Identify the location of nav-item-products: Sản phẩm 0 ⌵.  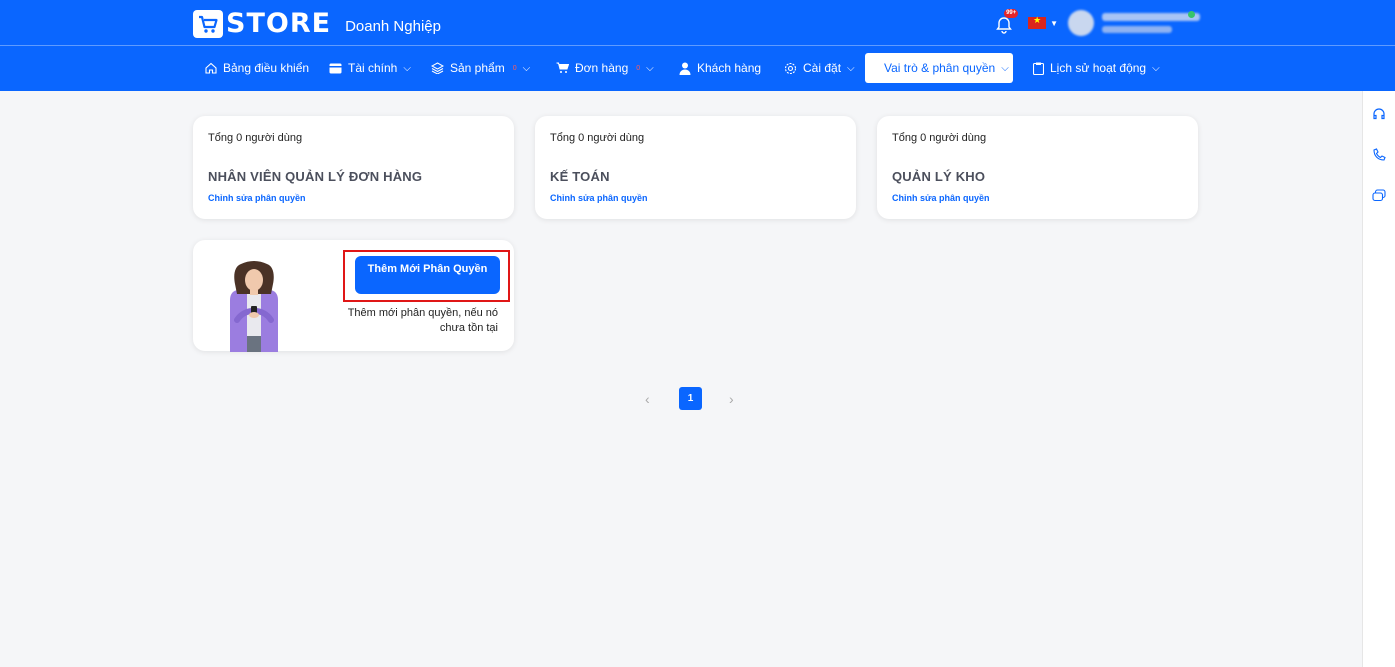
(480, 68).